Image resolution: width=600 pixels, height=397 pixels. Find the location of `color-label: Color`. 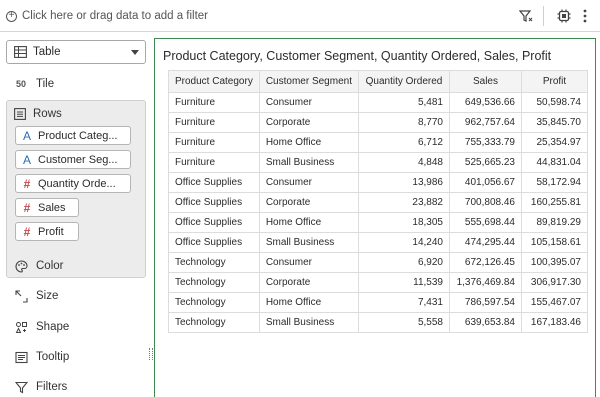

color-label: Color is located at coordinates (50, 266).